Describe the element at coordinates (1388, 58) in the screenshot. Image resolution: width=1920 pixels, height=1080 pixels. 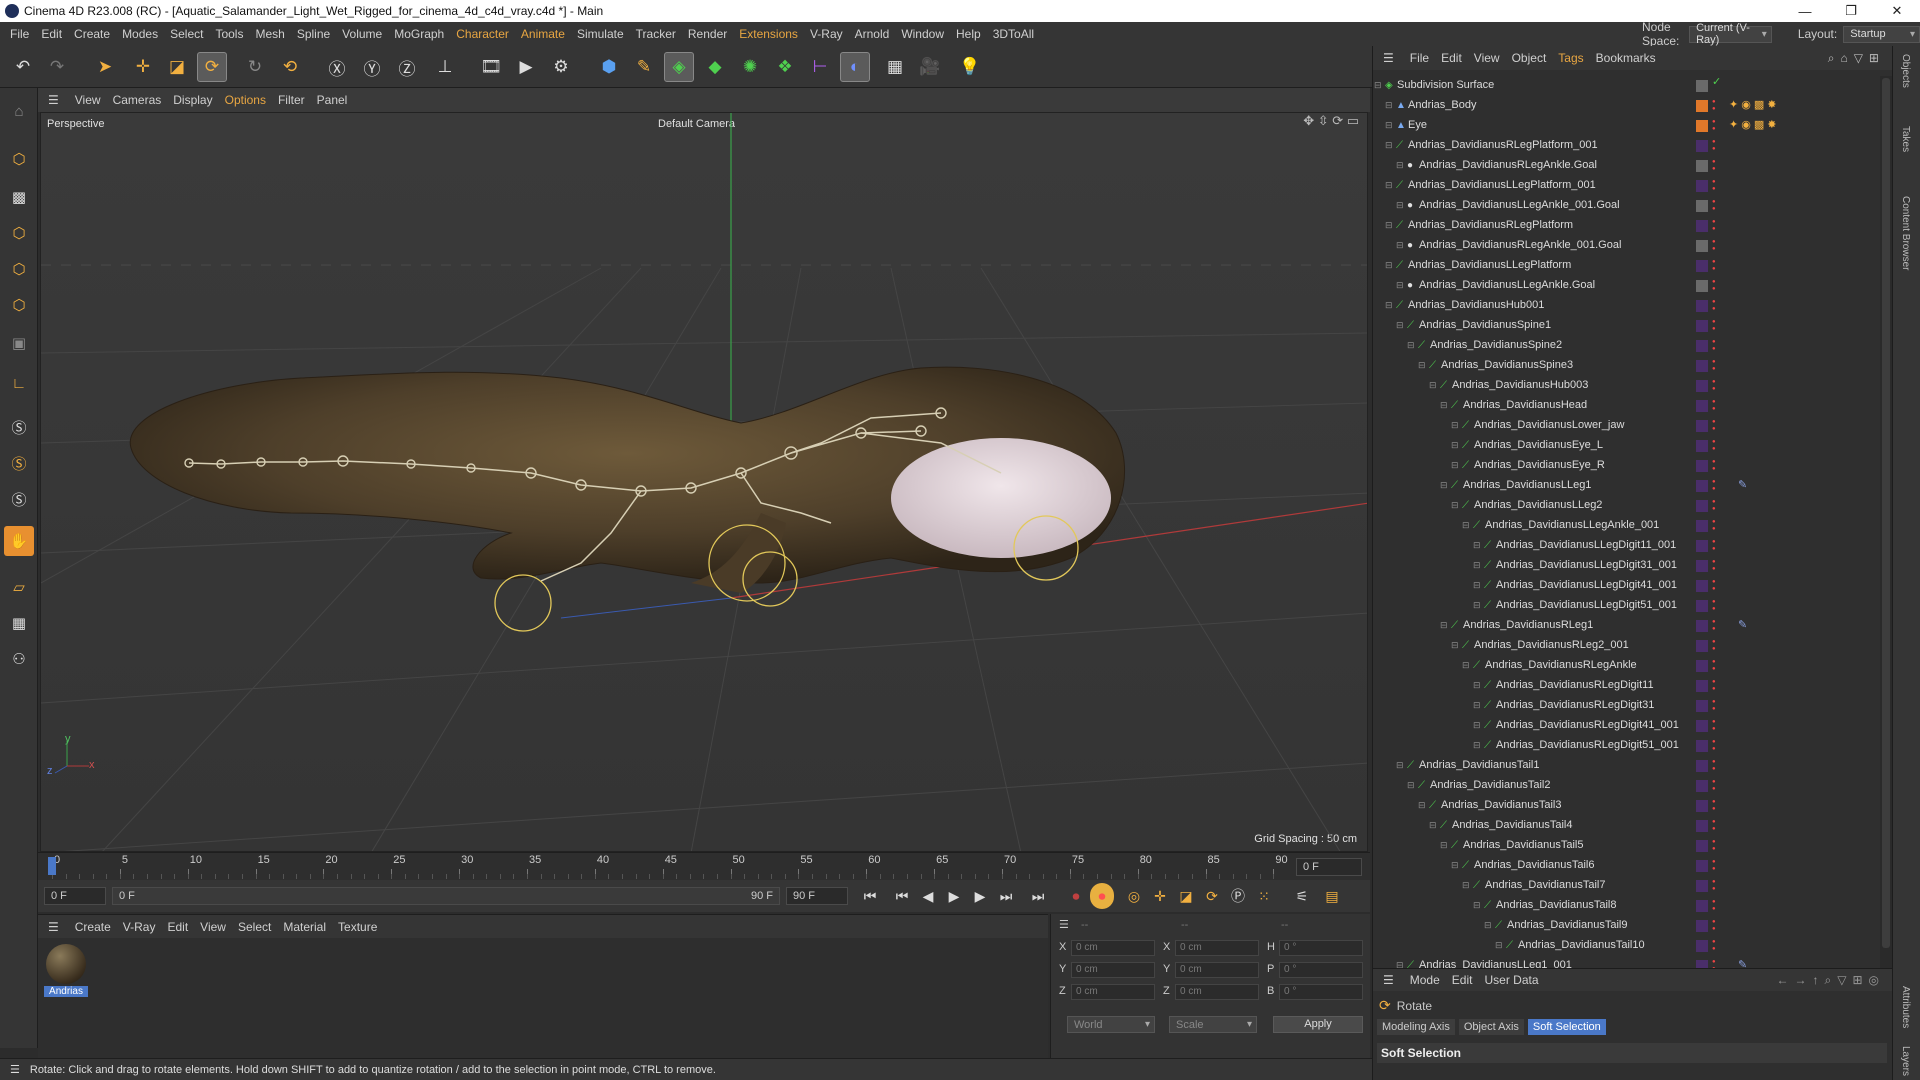
I see `object-menu-icon: ☰` at that location.